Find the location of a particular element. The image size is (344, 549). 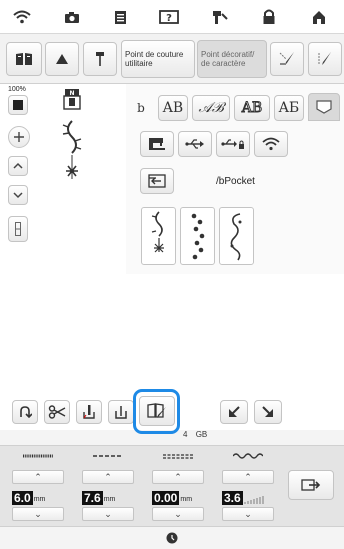

settings-apply-button is located at coordinates (311, 485).